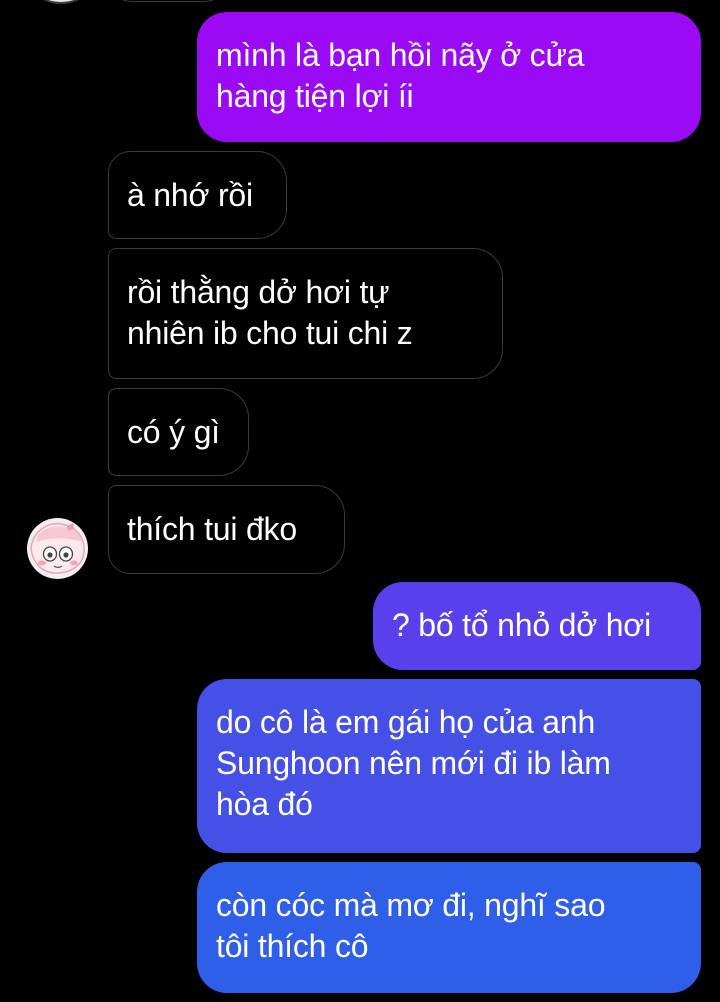  What do you see at coordinates (406, 722) in the screenshot?
I see `message-line: do cô là em gái họ của anh` at bounding box center [406, 722].